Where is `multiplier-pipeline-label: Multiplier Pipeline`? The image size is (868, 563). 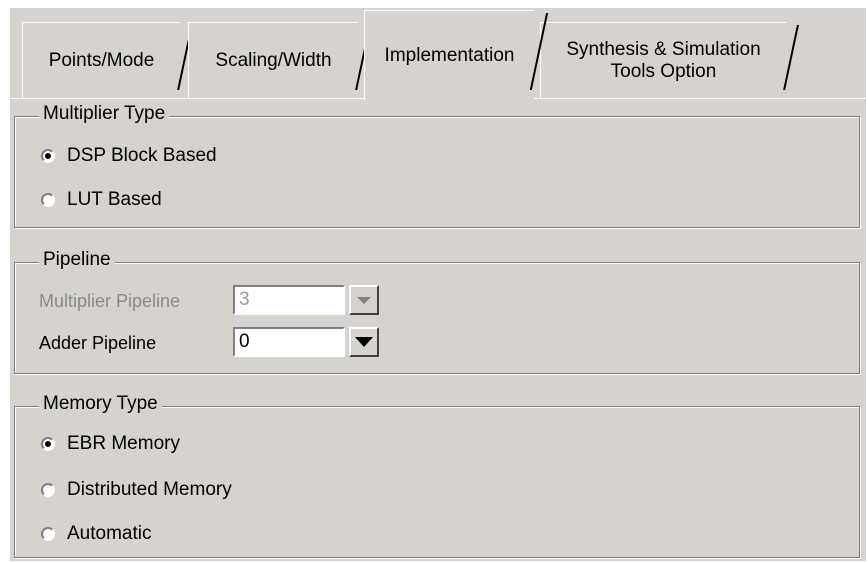
multiplier-pipeline-label: Multiplier Pipeline is located at coordinates (110, 301).